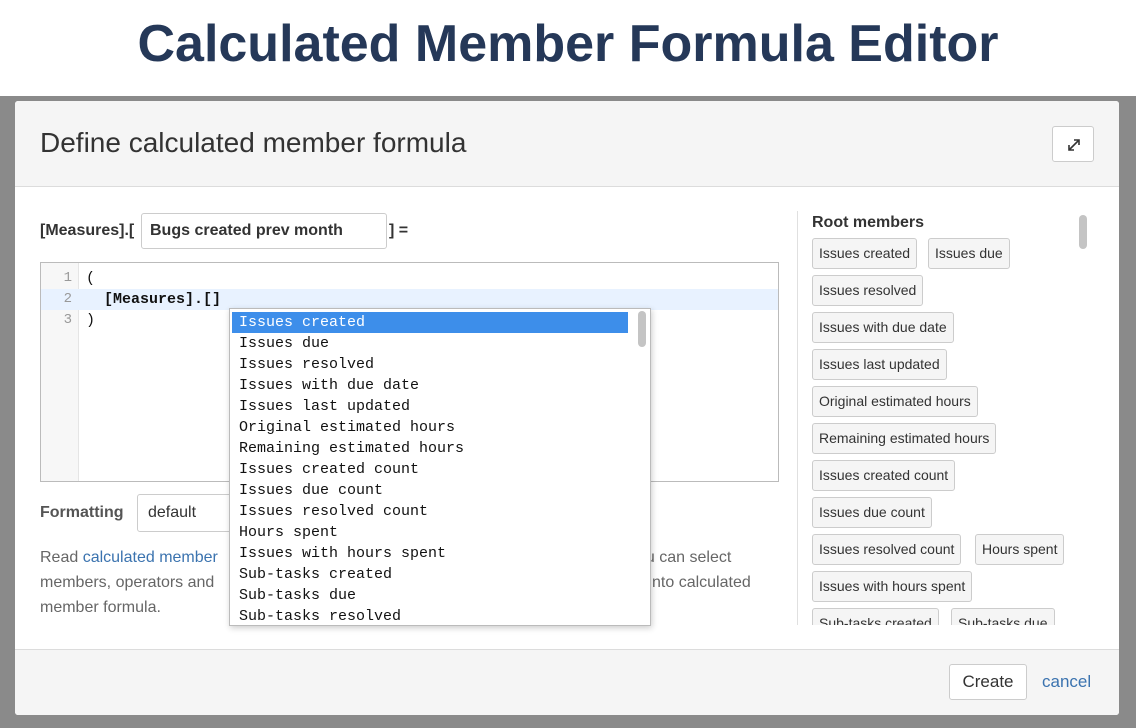 The height and width of the screenshot is (728, 1136). Describe the element at coordinates (87, 230) in the screenshot. I see `member-name-prefix: [Measures].[` at that location.